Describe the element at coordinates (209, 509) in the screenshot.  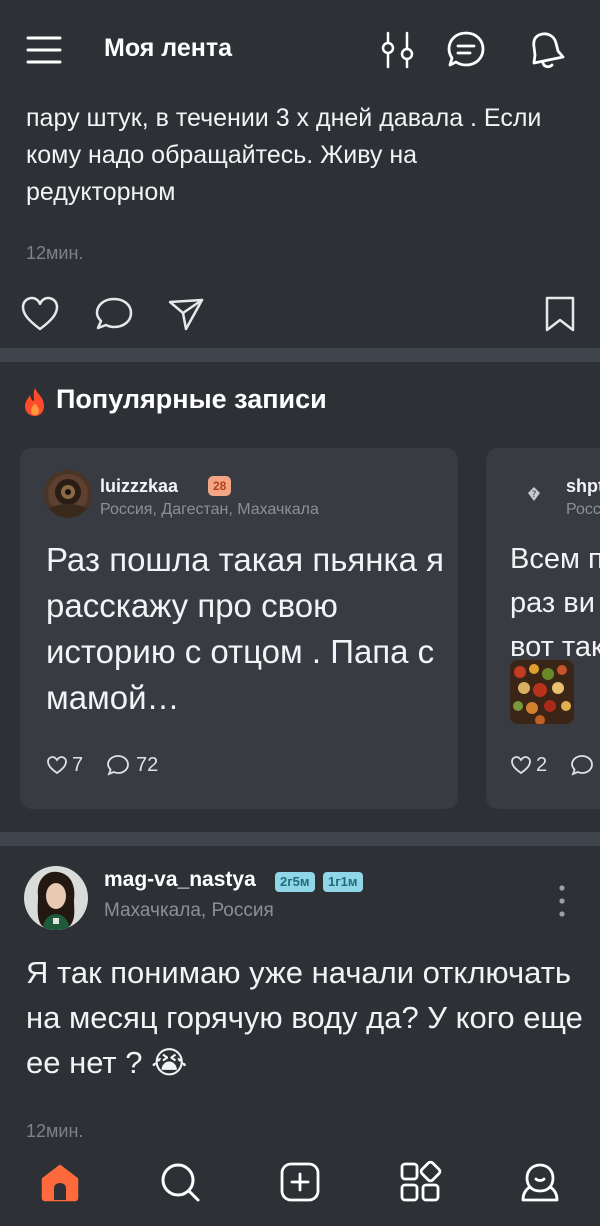
I see `user-location: Россия, Дагестан, Махачкала` at that location.